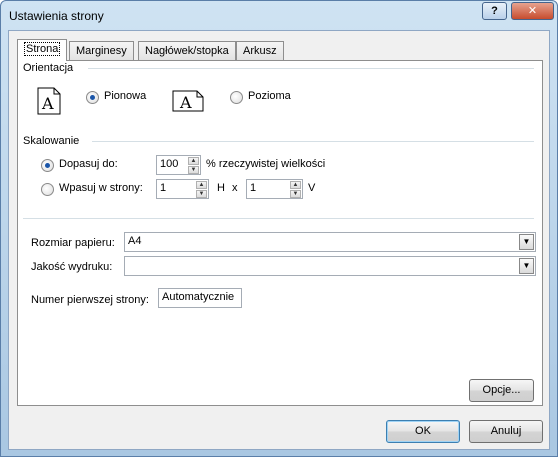  What do you see at coordinates (135, 241) in the screenshot?
I see `paper-size-value: A4` at bounding box center [135, 241].